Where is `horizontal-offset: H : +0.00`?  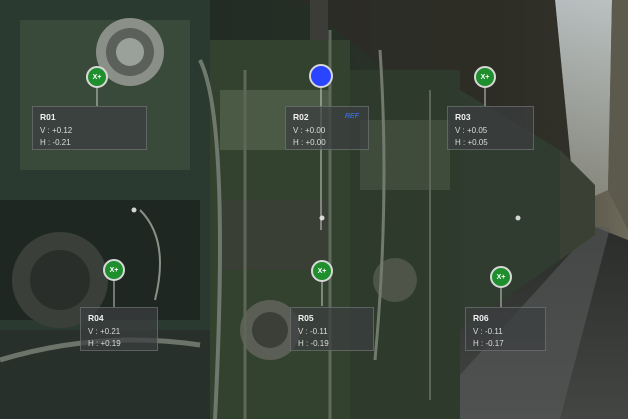 horizontal-offset: H : +0.00 is located at coordinates (309, 142).